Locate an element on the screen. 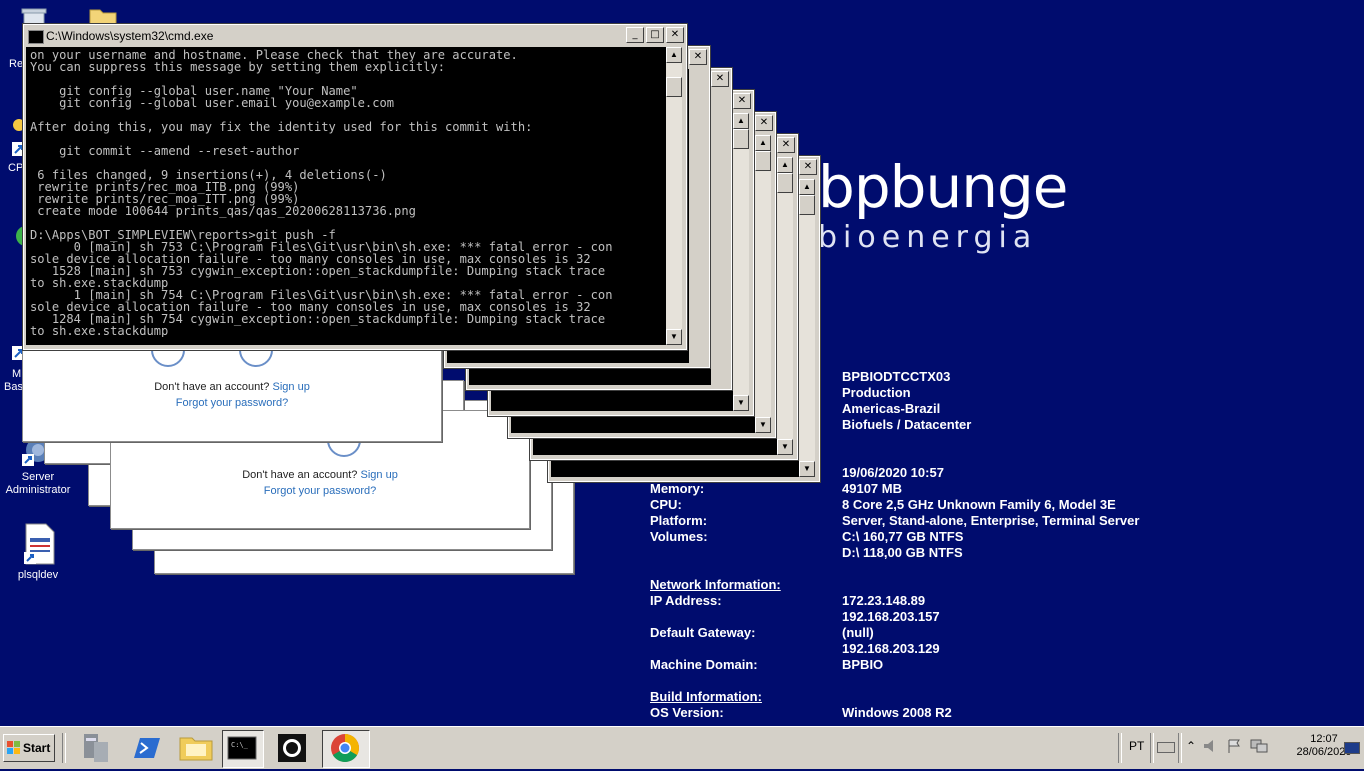 This screenshot has height=771, width=1364. minimize-icon: _ is located at coordinates (635, 35).